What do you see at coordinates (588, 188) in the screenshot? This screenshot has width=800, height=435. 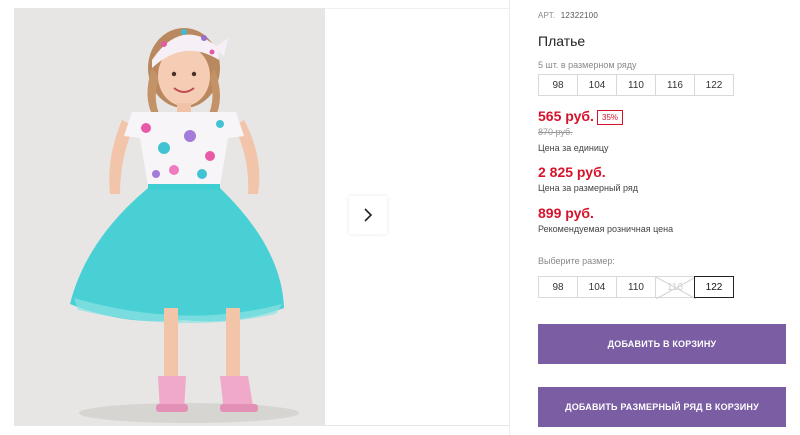 I see `size-row-price-label: Цена за размерный ряд` at bounding box center [588, 188].